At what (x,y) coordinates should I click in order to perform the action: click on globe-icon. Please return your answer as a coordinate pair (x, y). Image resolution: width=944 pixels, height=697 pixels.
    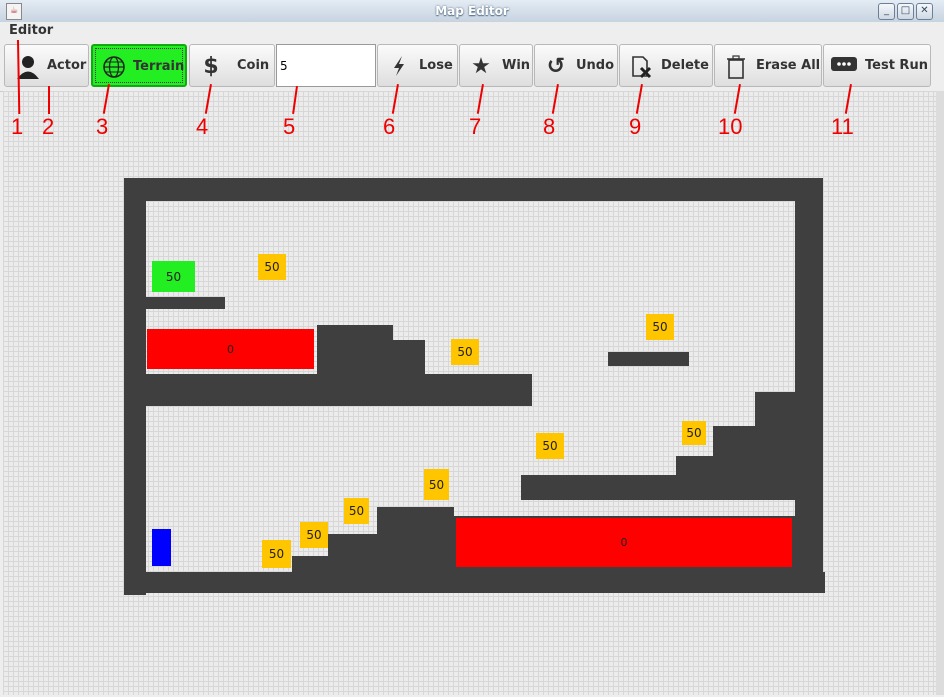
    Looking at the image, I should click on (114, 68).